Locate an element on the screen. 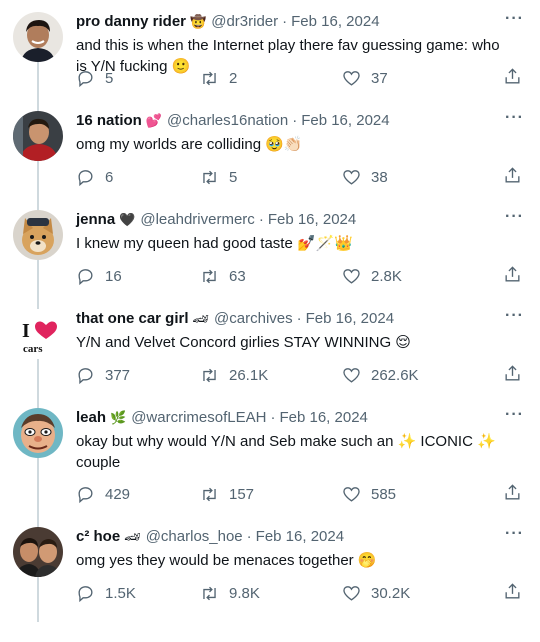 The height and width of the screenshot is (642, 540). handle: @carchives is located at coordinates (253, 319).